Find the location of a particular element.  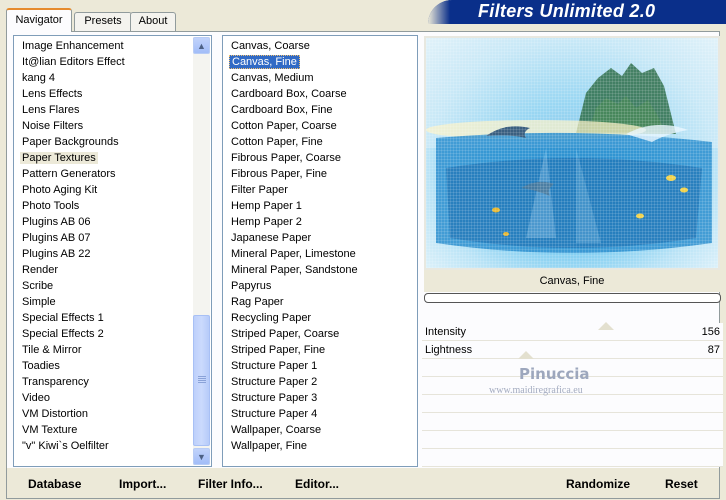

category-item: Special Effects 2 is located at coordinates (112, 334).